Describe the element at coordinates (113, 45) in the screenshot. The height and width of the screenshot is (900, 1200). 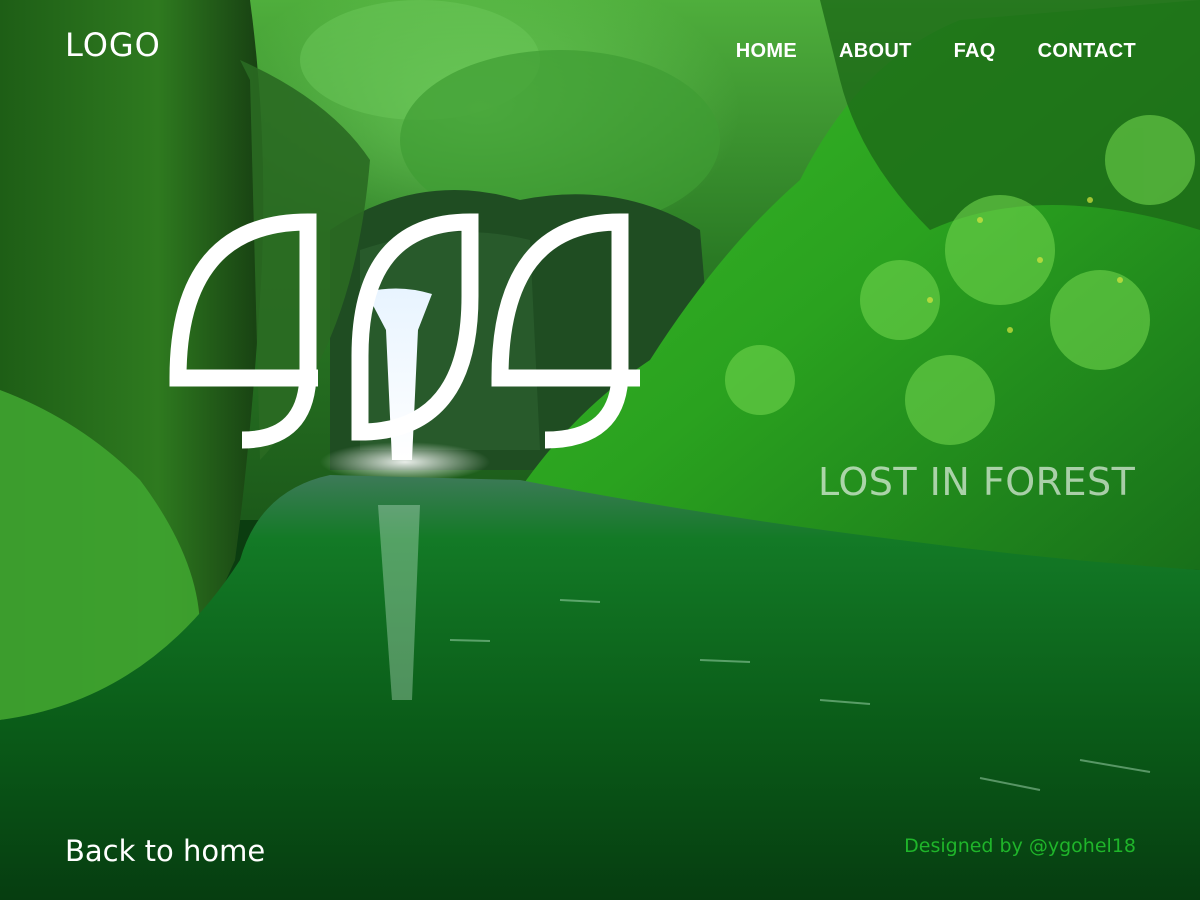
I see `logo: LOGO` at that location.